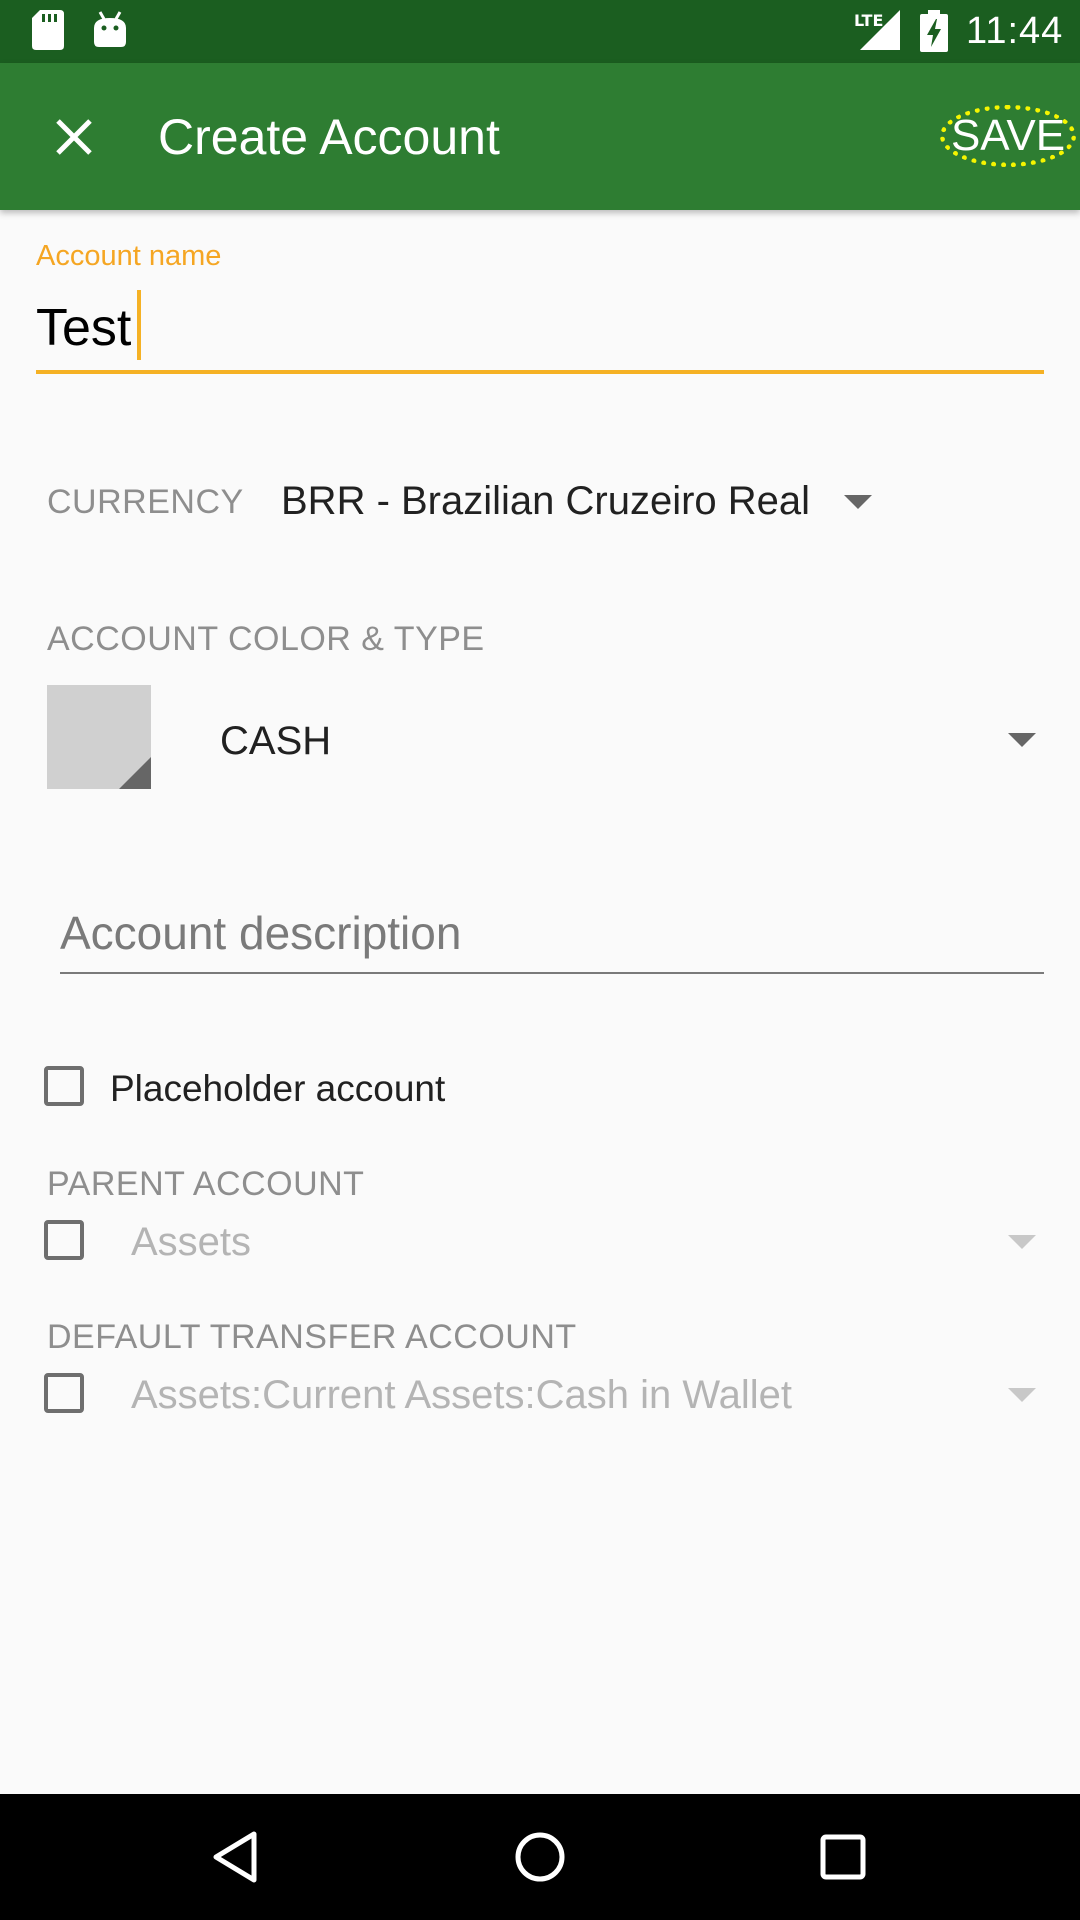 The height and width of the screenshot is (1920, 1080). I want to click on account-description-input: Account description, so click(552, 937).